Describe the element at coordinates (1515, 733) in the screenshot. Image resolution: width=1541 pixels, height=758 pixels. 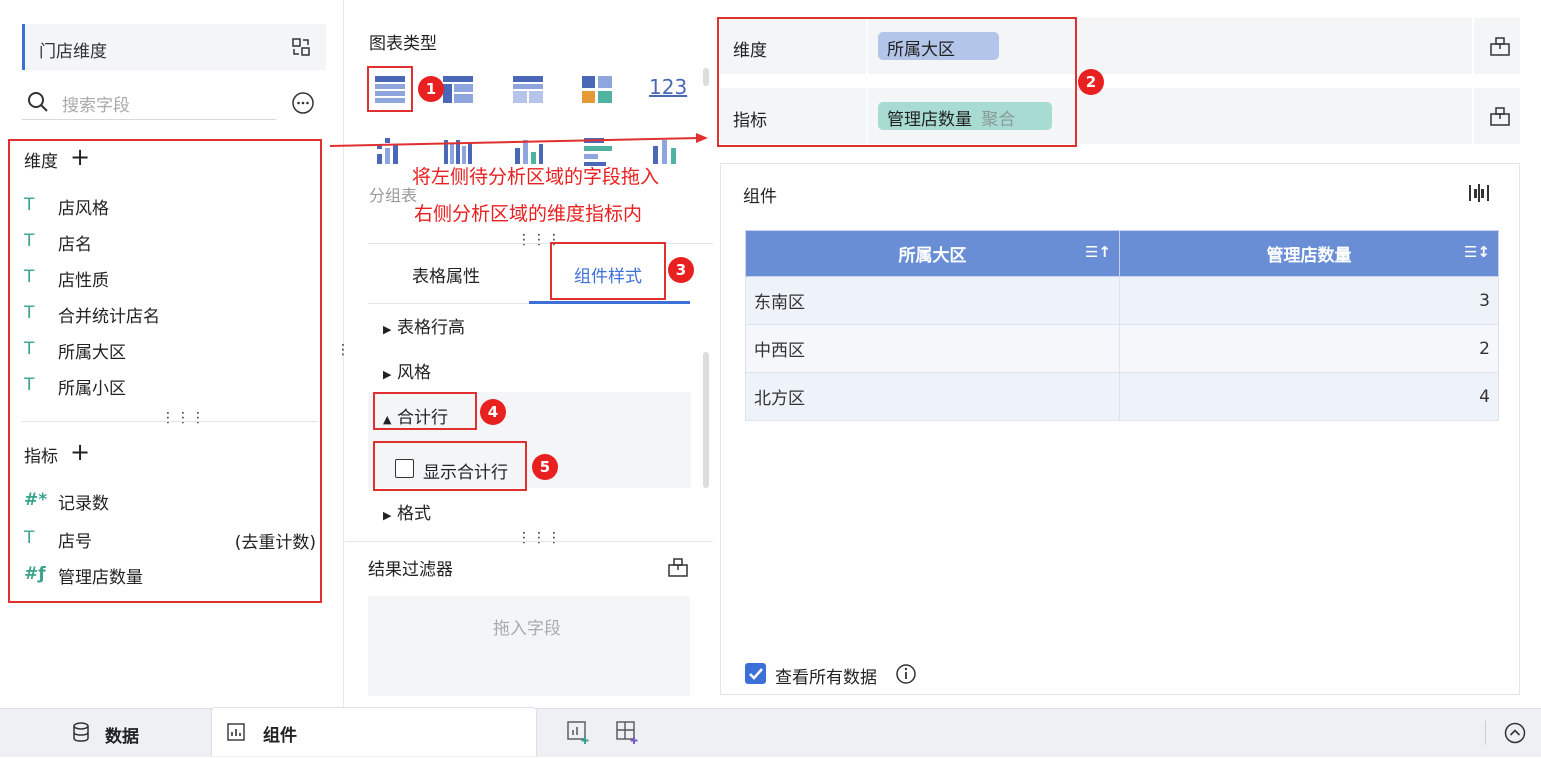
I see `collapse-up-icon` at that location.